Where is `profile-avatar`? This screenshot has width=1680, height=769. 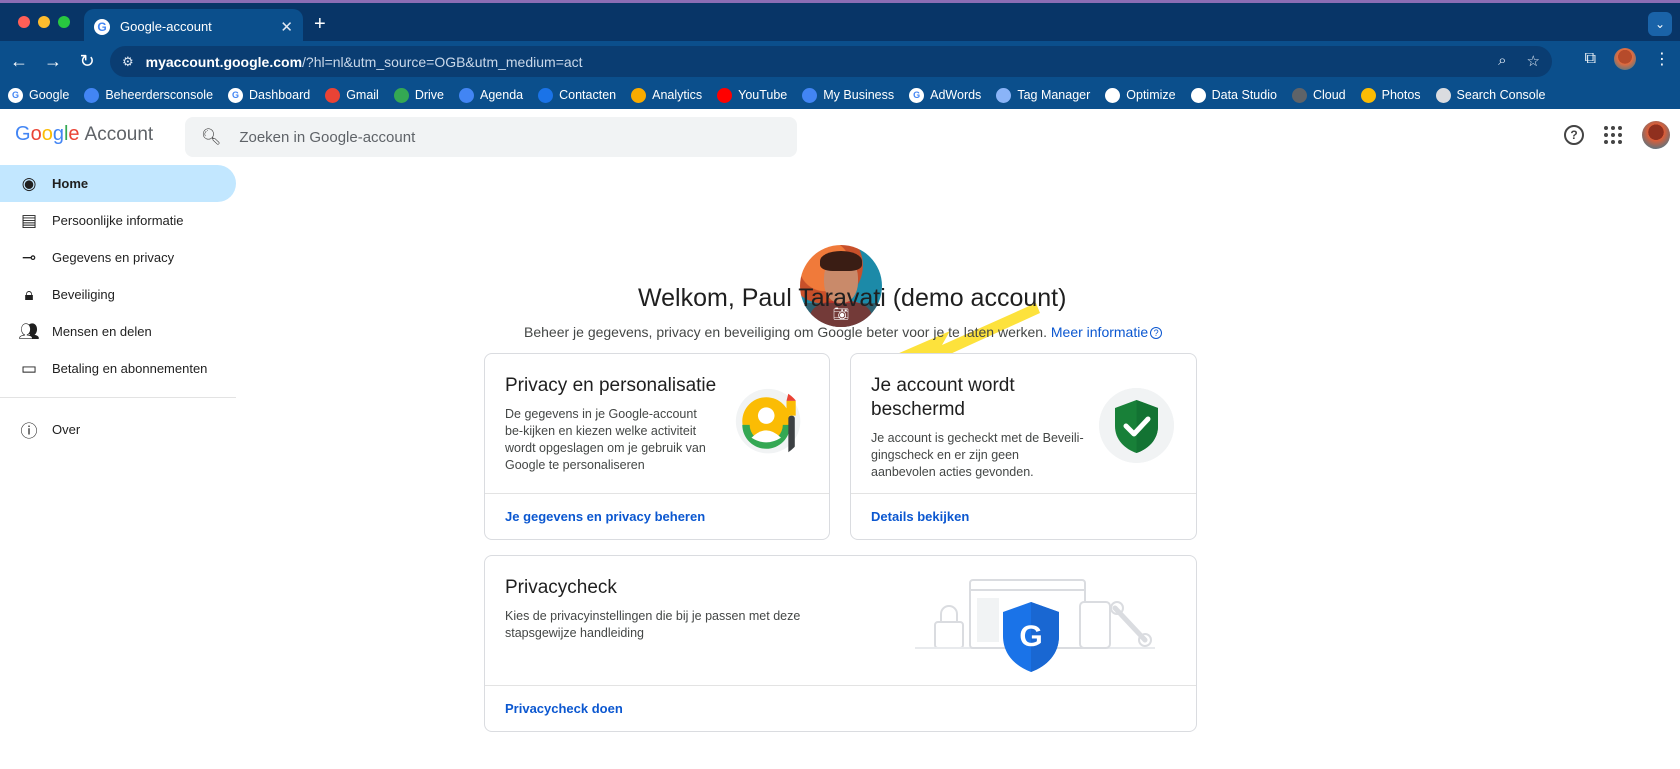 profile-avatar is located at coordinates (1625, 59).